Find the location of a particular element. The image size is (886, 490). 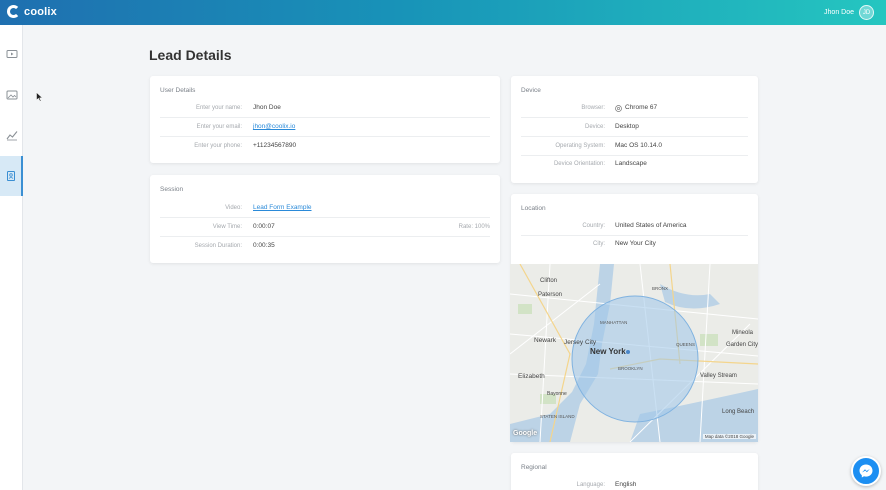

map-attribution: Map data ©2018 Google is located at coordinates (729, 436).